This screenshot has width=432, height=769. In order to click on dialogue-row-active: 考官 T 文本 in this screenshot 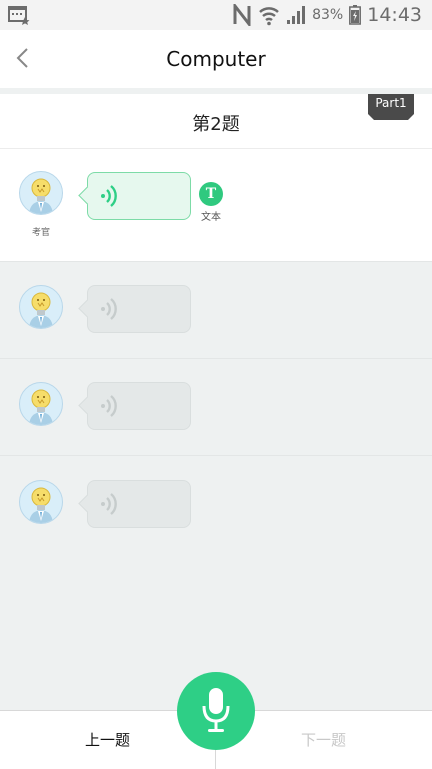, I will do `click(216, 205)`.